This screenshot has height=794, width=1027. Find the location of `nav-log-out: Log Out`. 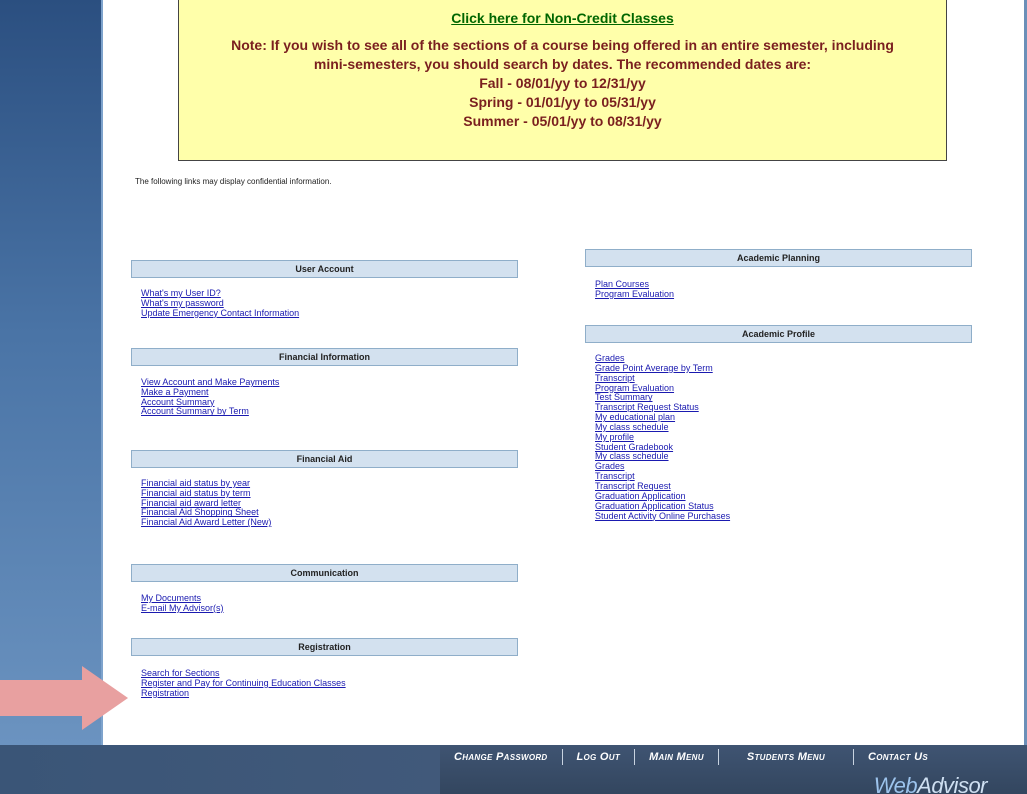

nav-log-out: Log Out is located at coordinates (599, 757).